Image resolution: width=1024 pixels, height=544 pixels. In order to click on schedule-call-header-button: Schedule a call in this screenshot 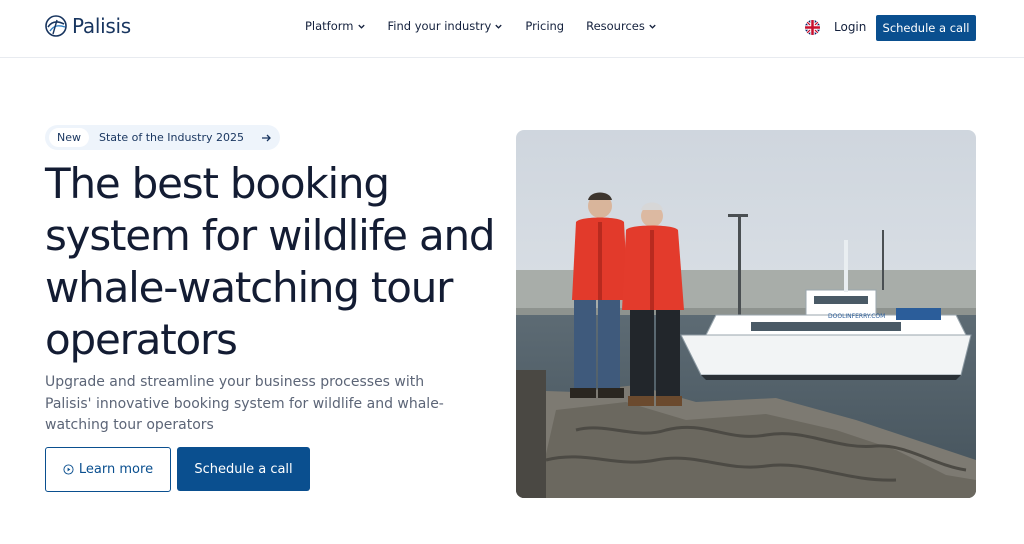, I will do `click(926, 28)`.